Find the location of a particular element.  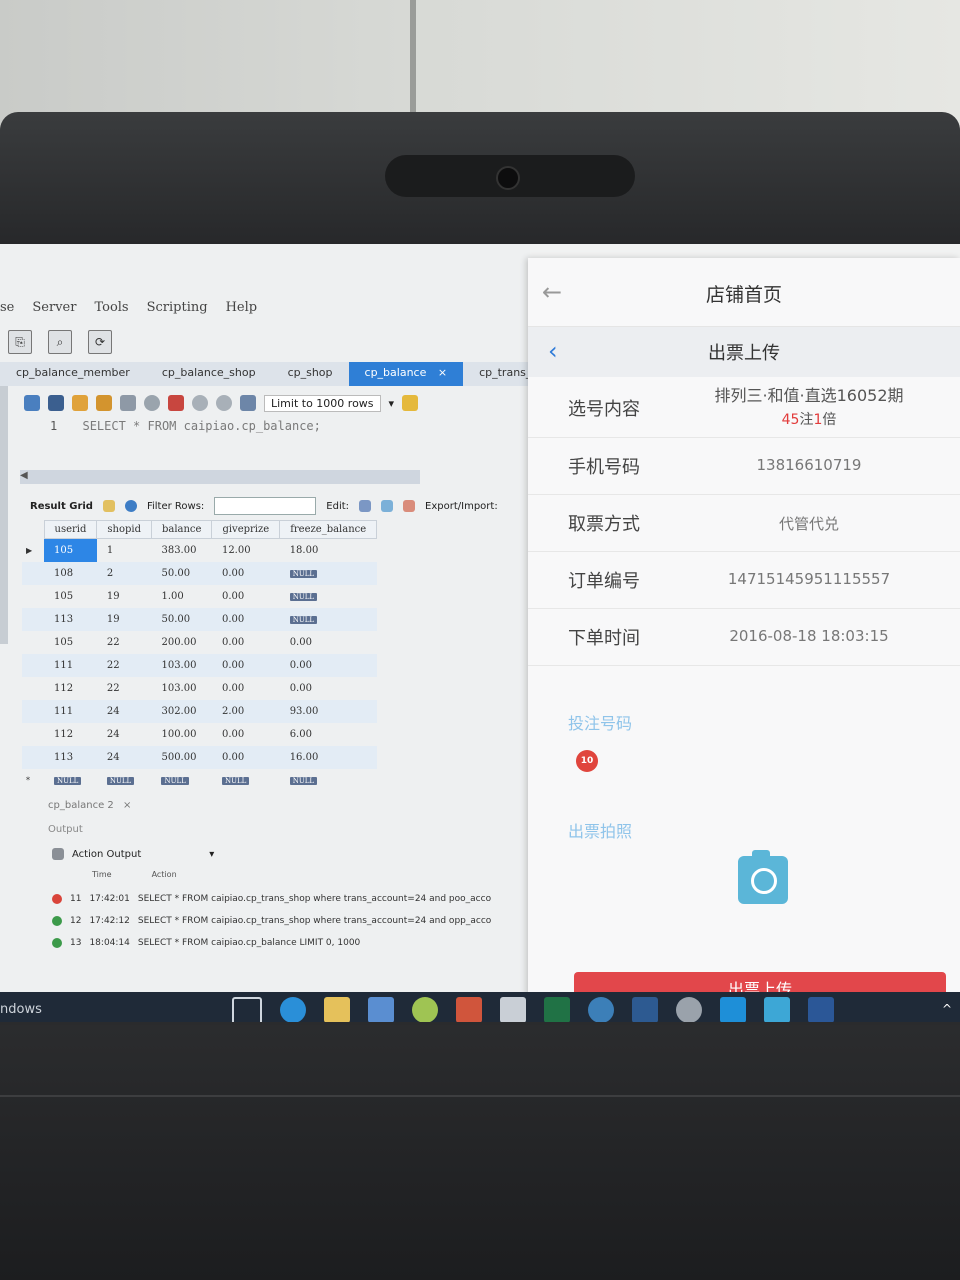

table-row: * NULL NULL NULL NULL NULL is located at coordinates (199, 780).